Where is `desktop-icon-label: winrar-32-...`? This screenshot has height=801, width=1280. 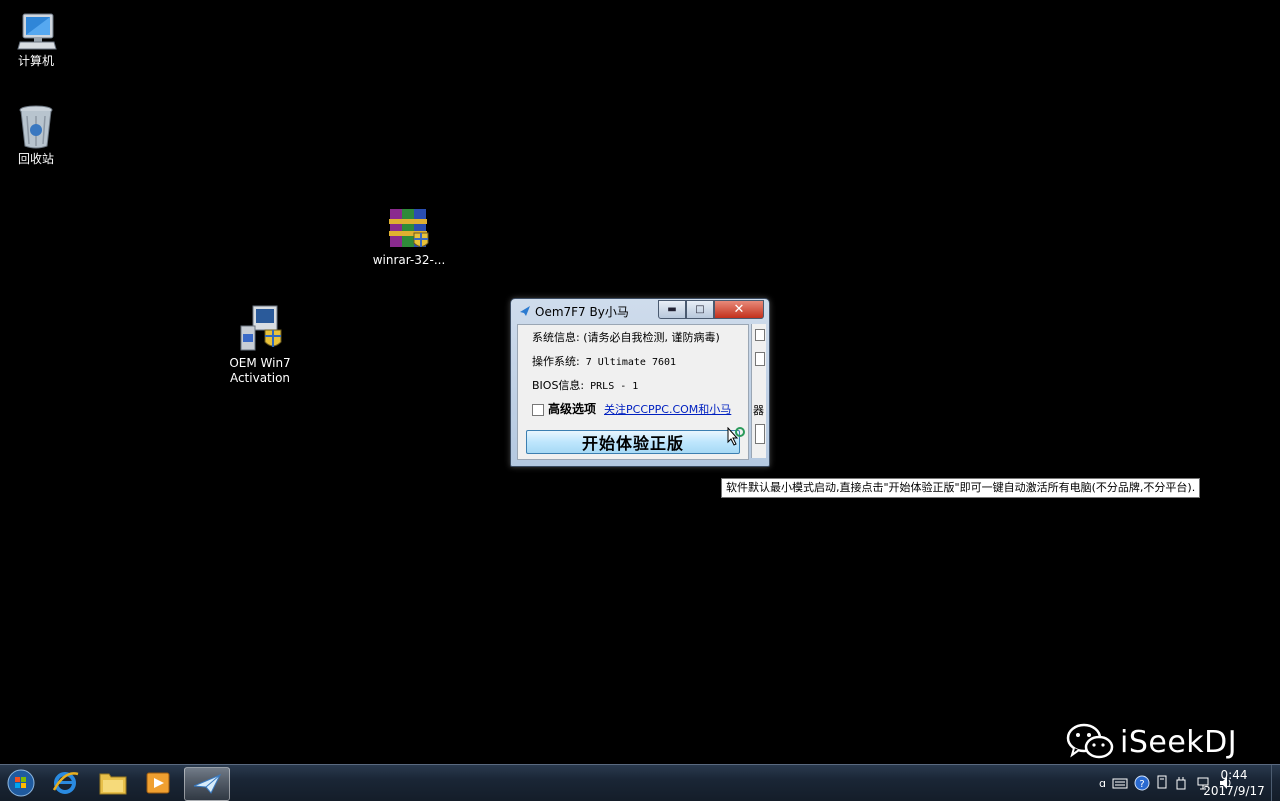 desktop-icon-label: winrar-32-... is located at coordinates (409, 260).